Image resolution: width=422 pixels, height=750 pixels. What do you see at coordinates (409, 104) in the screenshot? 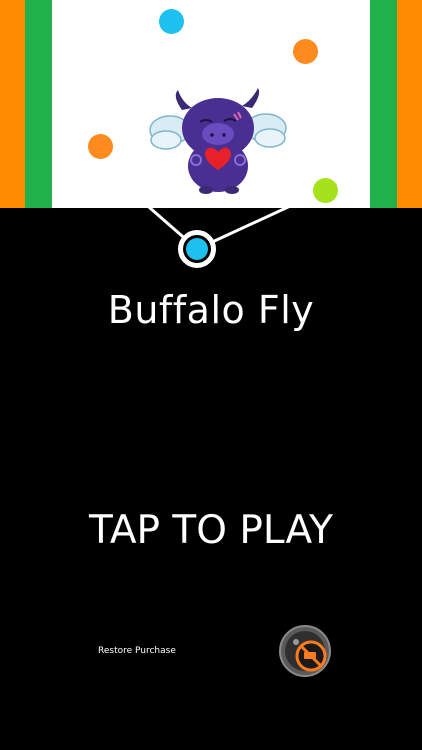
I see `right-orange-stripe` at bounding box center [409, 104].